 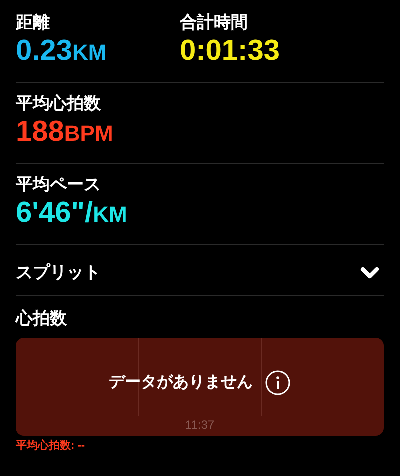 I want to click on metric-value: 0:01:33, so click(x=230, y=51).